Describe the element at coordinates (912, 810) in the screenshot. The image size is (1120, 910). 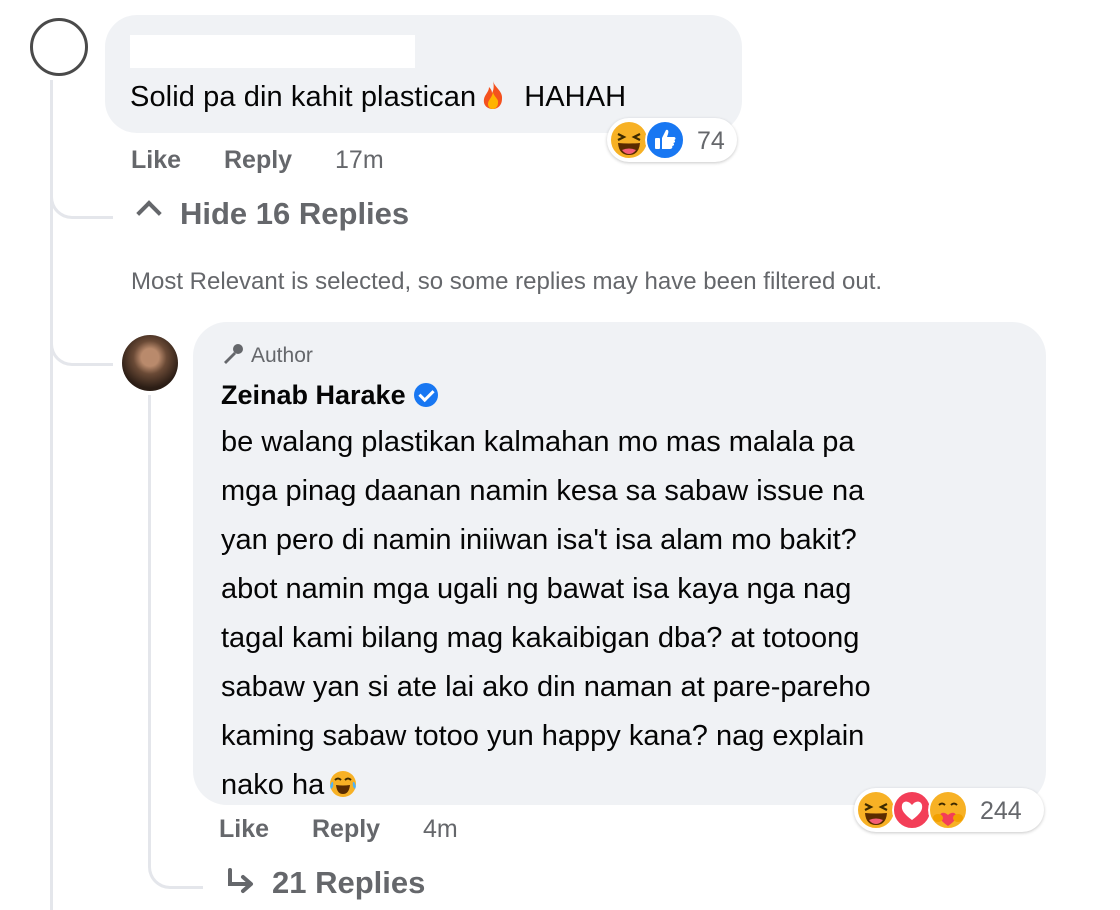
I see `love-heart` at that location.